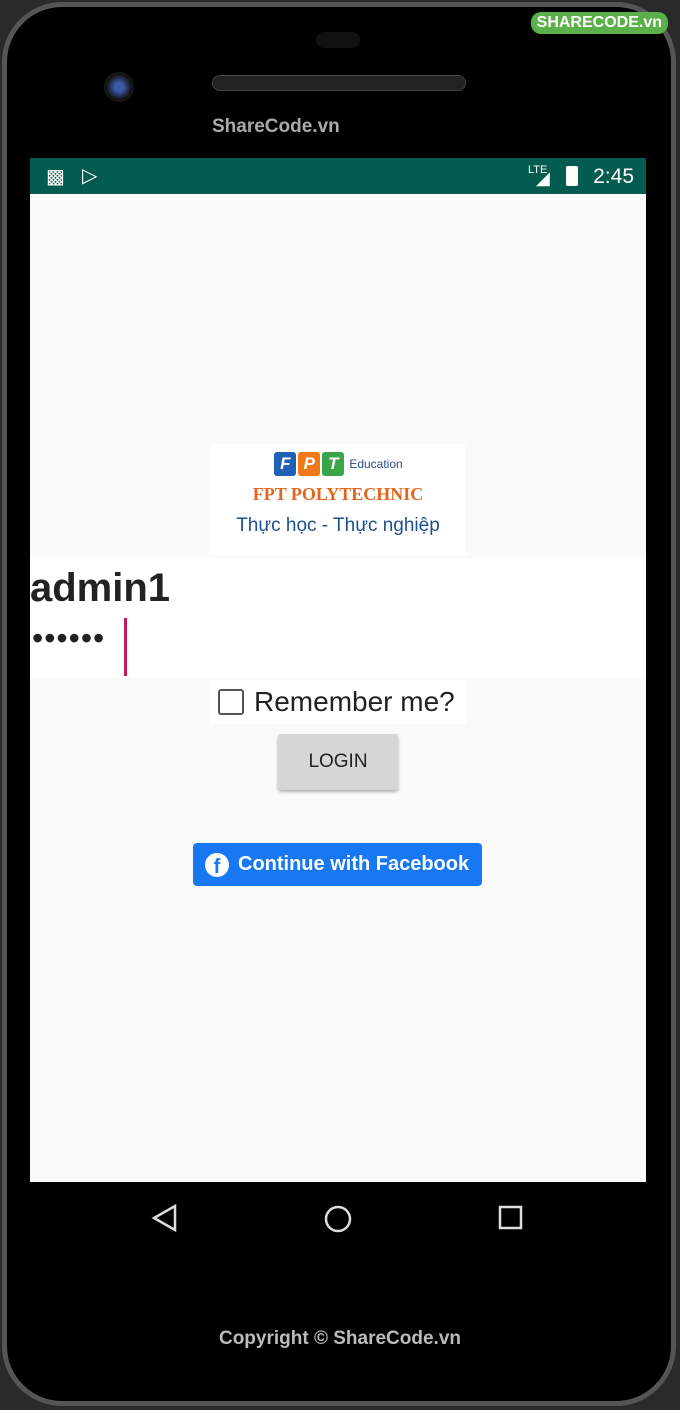 The image size is (680, 1410). Describe the element at coordinates (90, 176) in the screenshot. I see `play-store-icon: ▷` at that location.